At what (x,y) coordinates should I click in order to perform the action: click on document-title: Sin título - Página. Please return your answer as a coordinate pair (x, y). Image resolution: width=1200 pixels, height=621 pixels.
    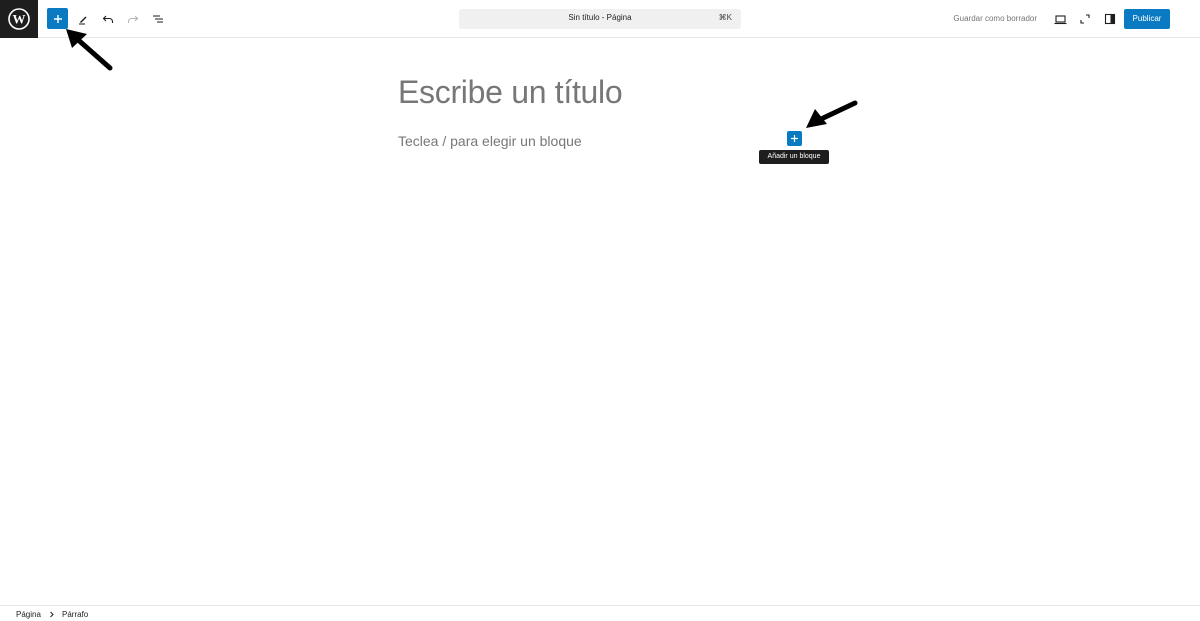
    Looking at the image, I should click on (600, 17).